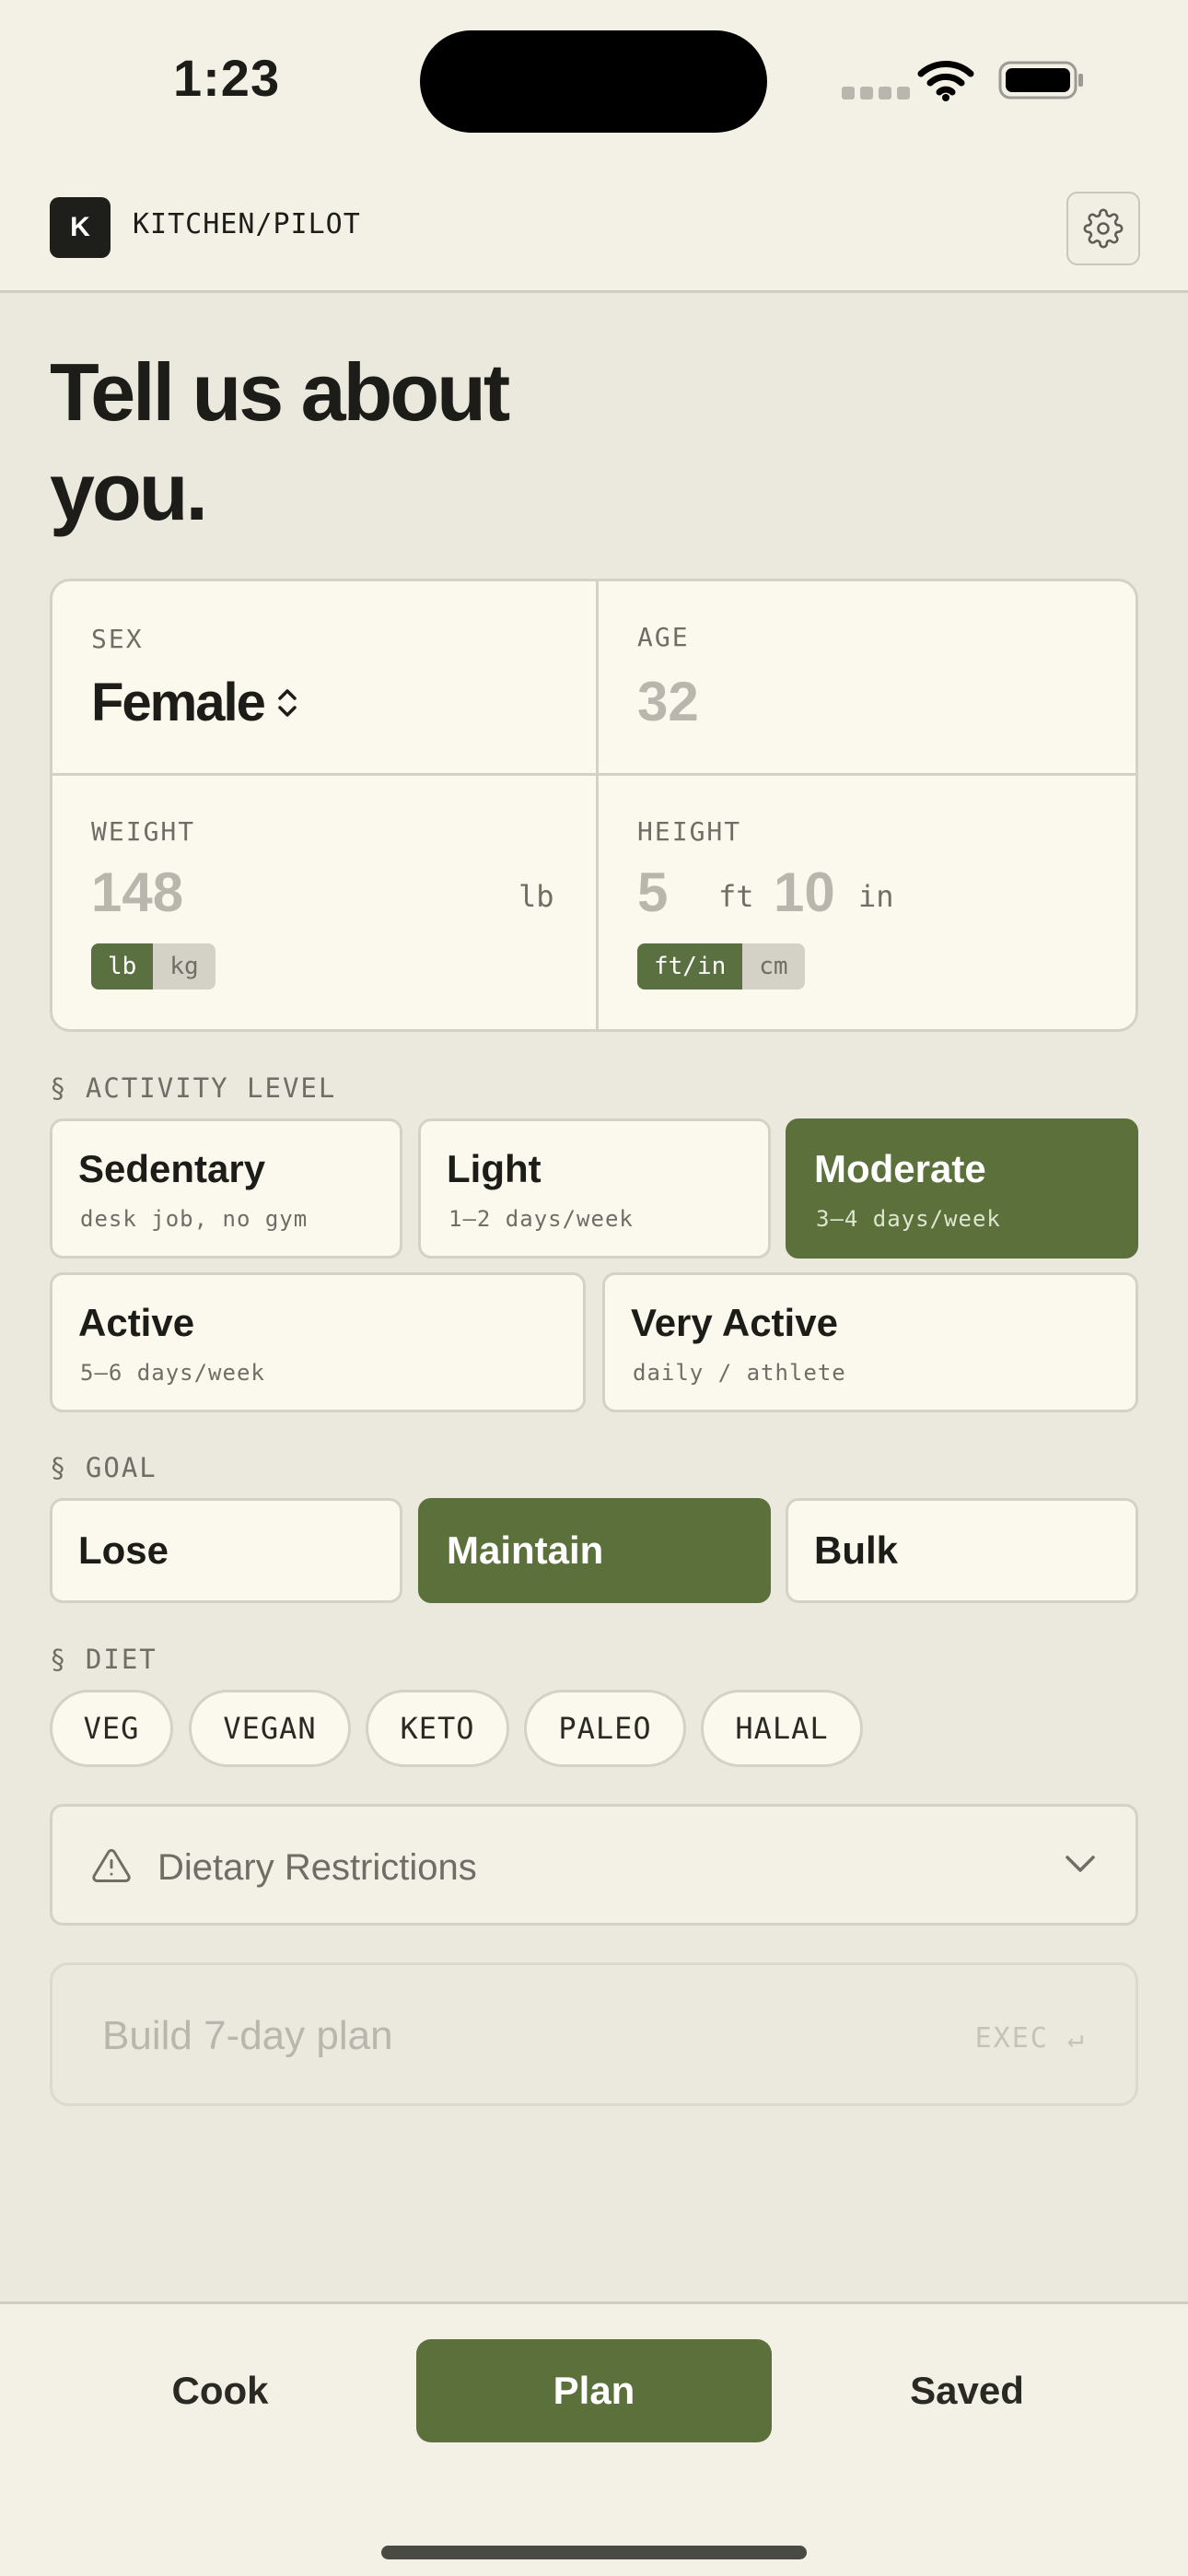 The height and width of the screenshot is (2576, 1188). I want to click on activity-option-subtitle: daily / athlete, so click(739, 1373).